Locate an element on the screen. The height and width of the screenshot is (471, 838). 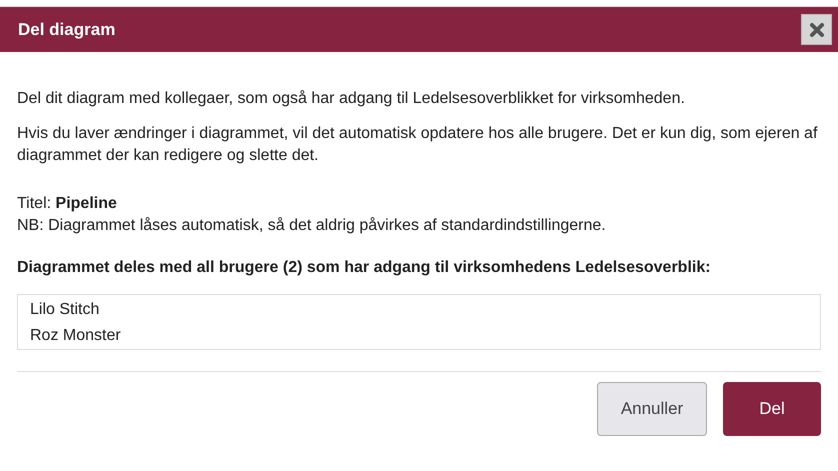
detail-text: NB: Diagrammet låses automatisk, så det aldrig påvirkes af standardindstillingerne. is located at coordinates (312, 226).